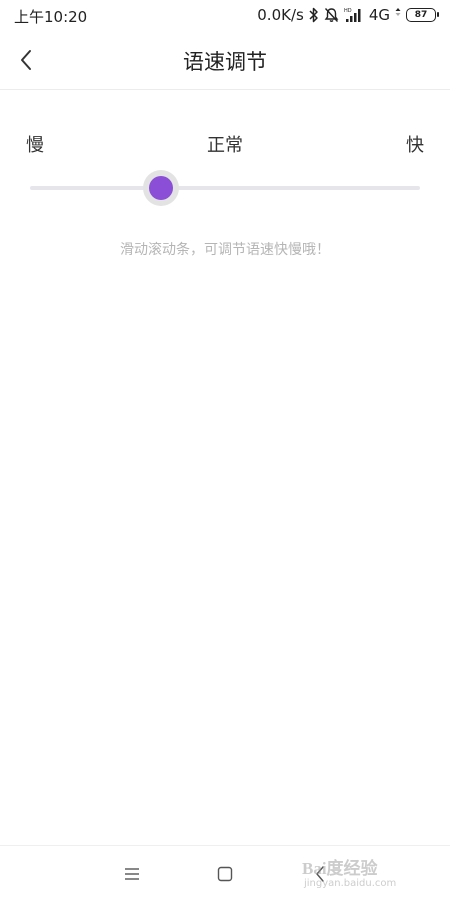 The height and width of the screenshot is (900, 450). What do you see at coordinates (354, 15) in the screenshot?
I see `hd-signal-icon: HD` at bounding box center [354, 15].